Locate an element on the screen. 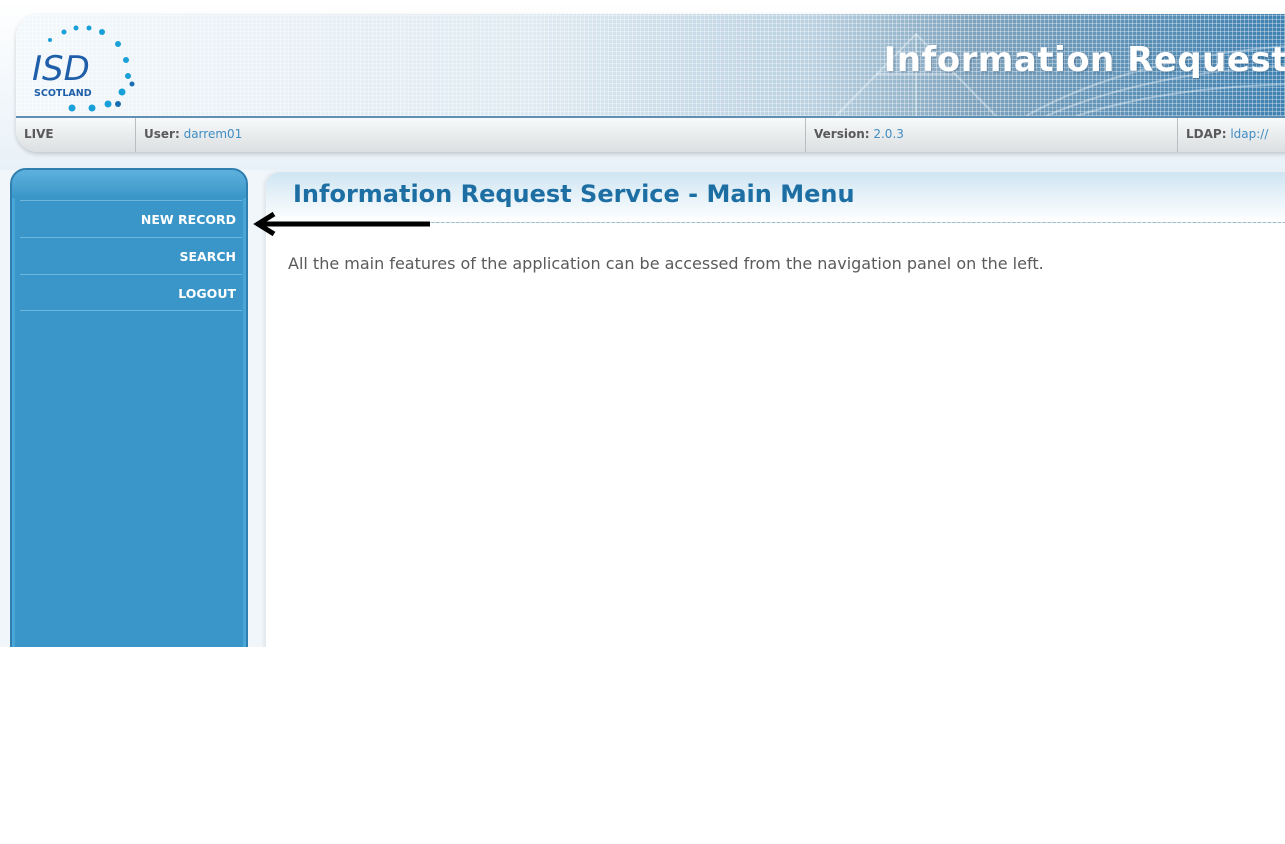 The width and height of the screenshot is (1285, 844). logo-text: ISD is located at coordinates (61, 69).